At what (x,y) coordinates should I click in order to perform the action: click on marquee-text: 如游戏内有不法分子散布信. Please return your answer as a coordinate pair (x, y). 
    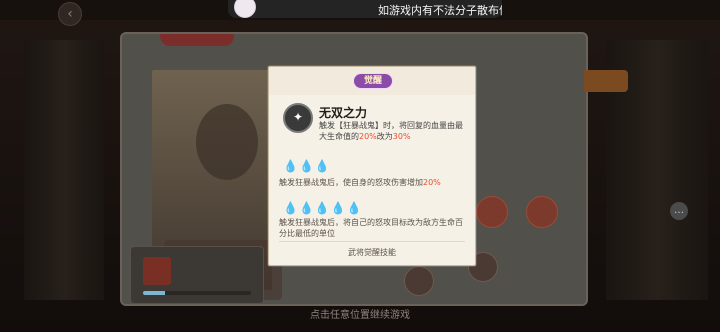
    Looking at the image, I should click on (440, 10).